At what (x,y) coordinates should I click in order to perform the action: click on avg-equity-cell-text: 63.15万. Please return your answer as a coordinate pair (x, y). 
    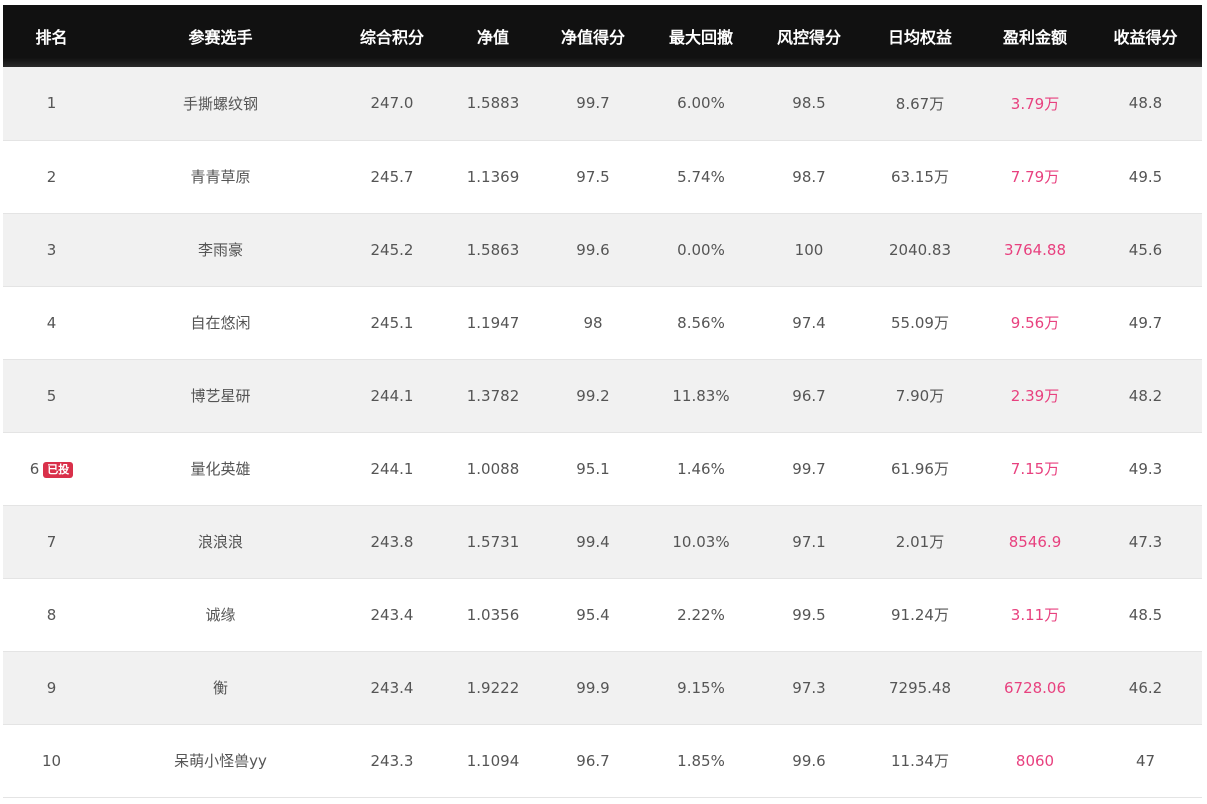
    Looking at the image, I should click on (920, 177).